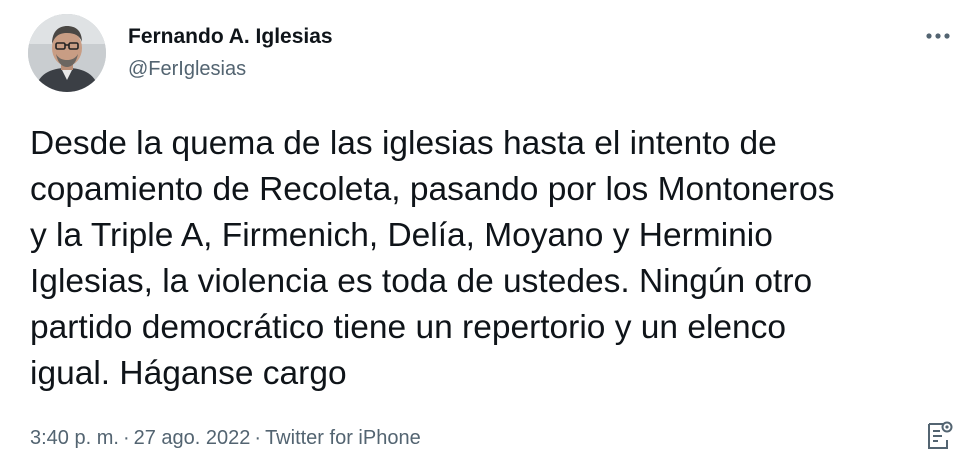  I want to click on tweet-time: 3:40 p. m., so click(74, 438).